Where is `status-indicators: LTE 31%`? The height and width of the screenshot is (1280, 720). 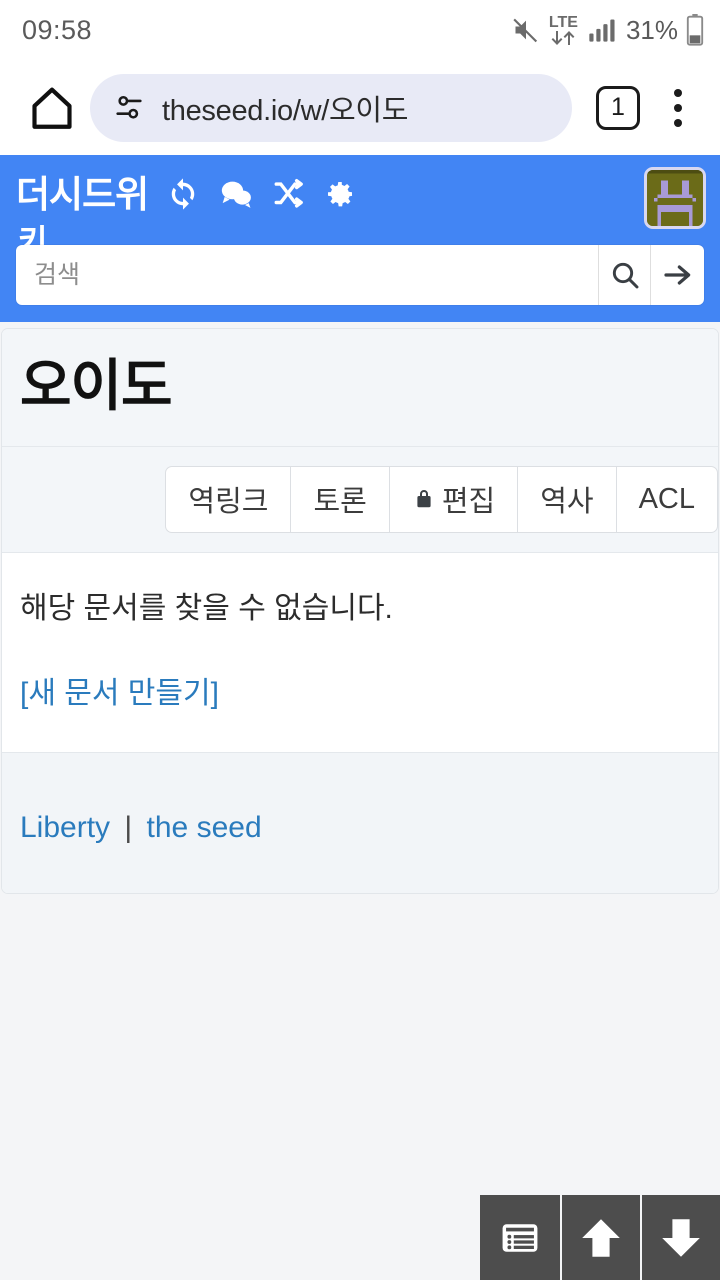
status-indicators: LTE 31% is located at coordinates (607, 30).